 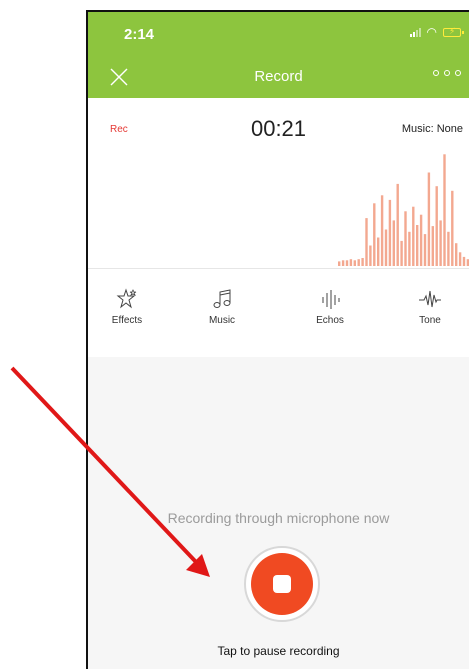 I want to click on record-pause-button, so click(x=282, y=584).